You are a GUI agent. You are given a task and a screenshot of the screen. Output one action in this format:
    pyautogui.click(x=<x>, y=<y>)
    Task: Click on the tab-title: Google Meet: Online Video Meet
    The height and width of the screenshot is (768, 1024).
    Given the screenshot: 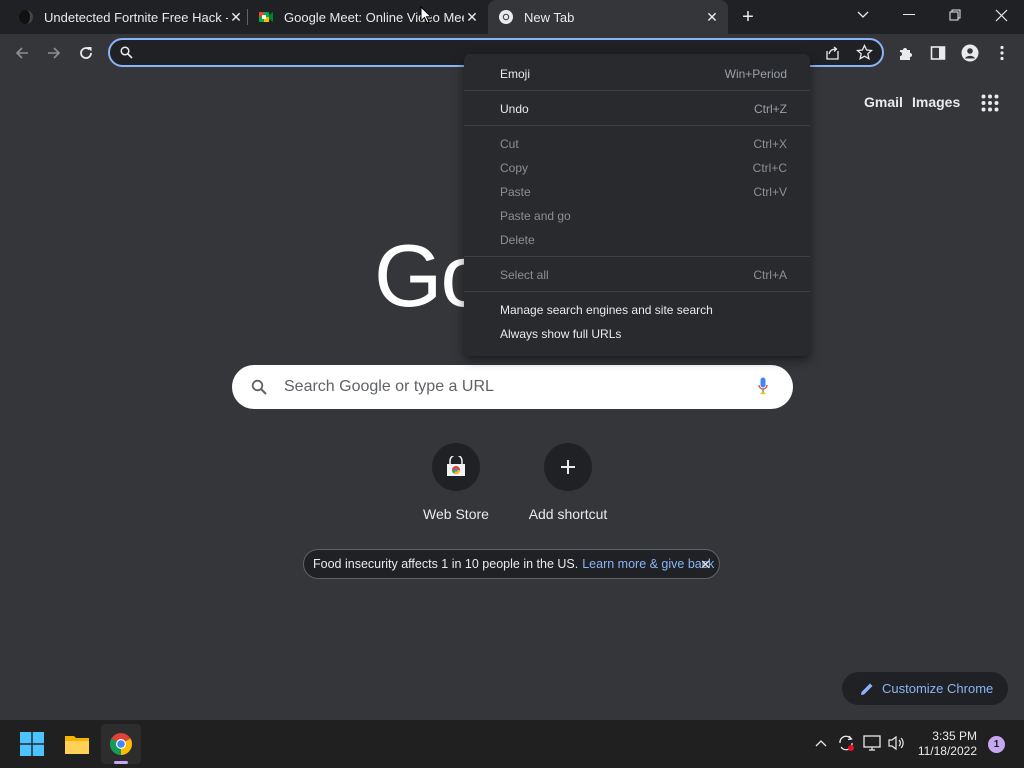 What is the action you would take?
    pyautogui.click(x=374, y=17)
    